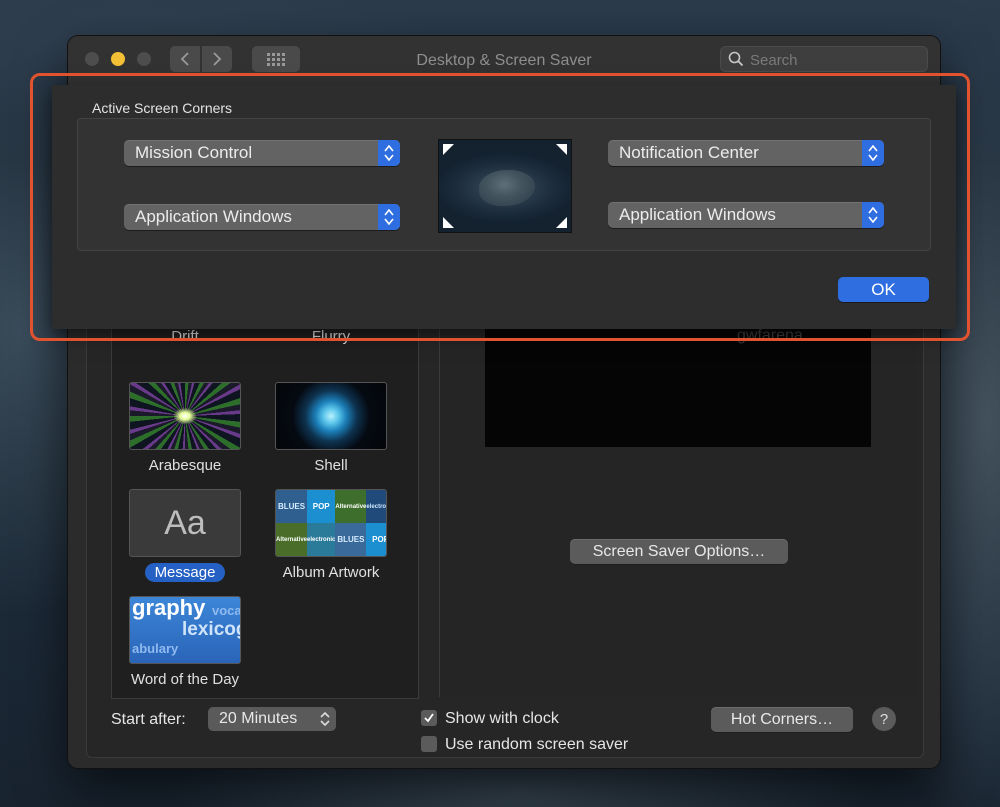  I want to click on start-after-label: Start after:, so click(148, 719).